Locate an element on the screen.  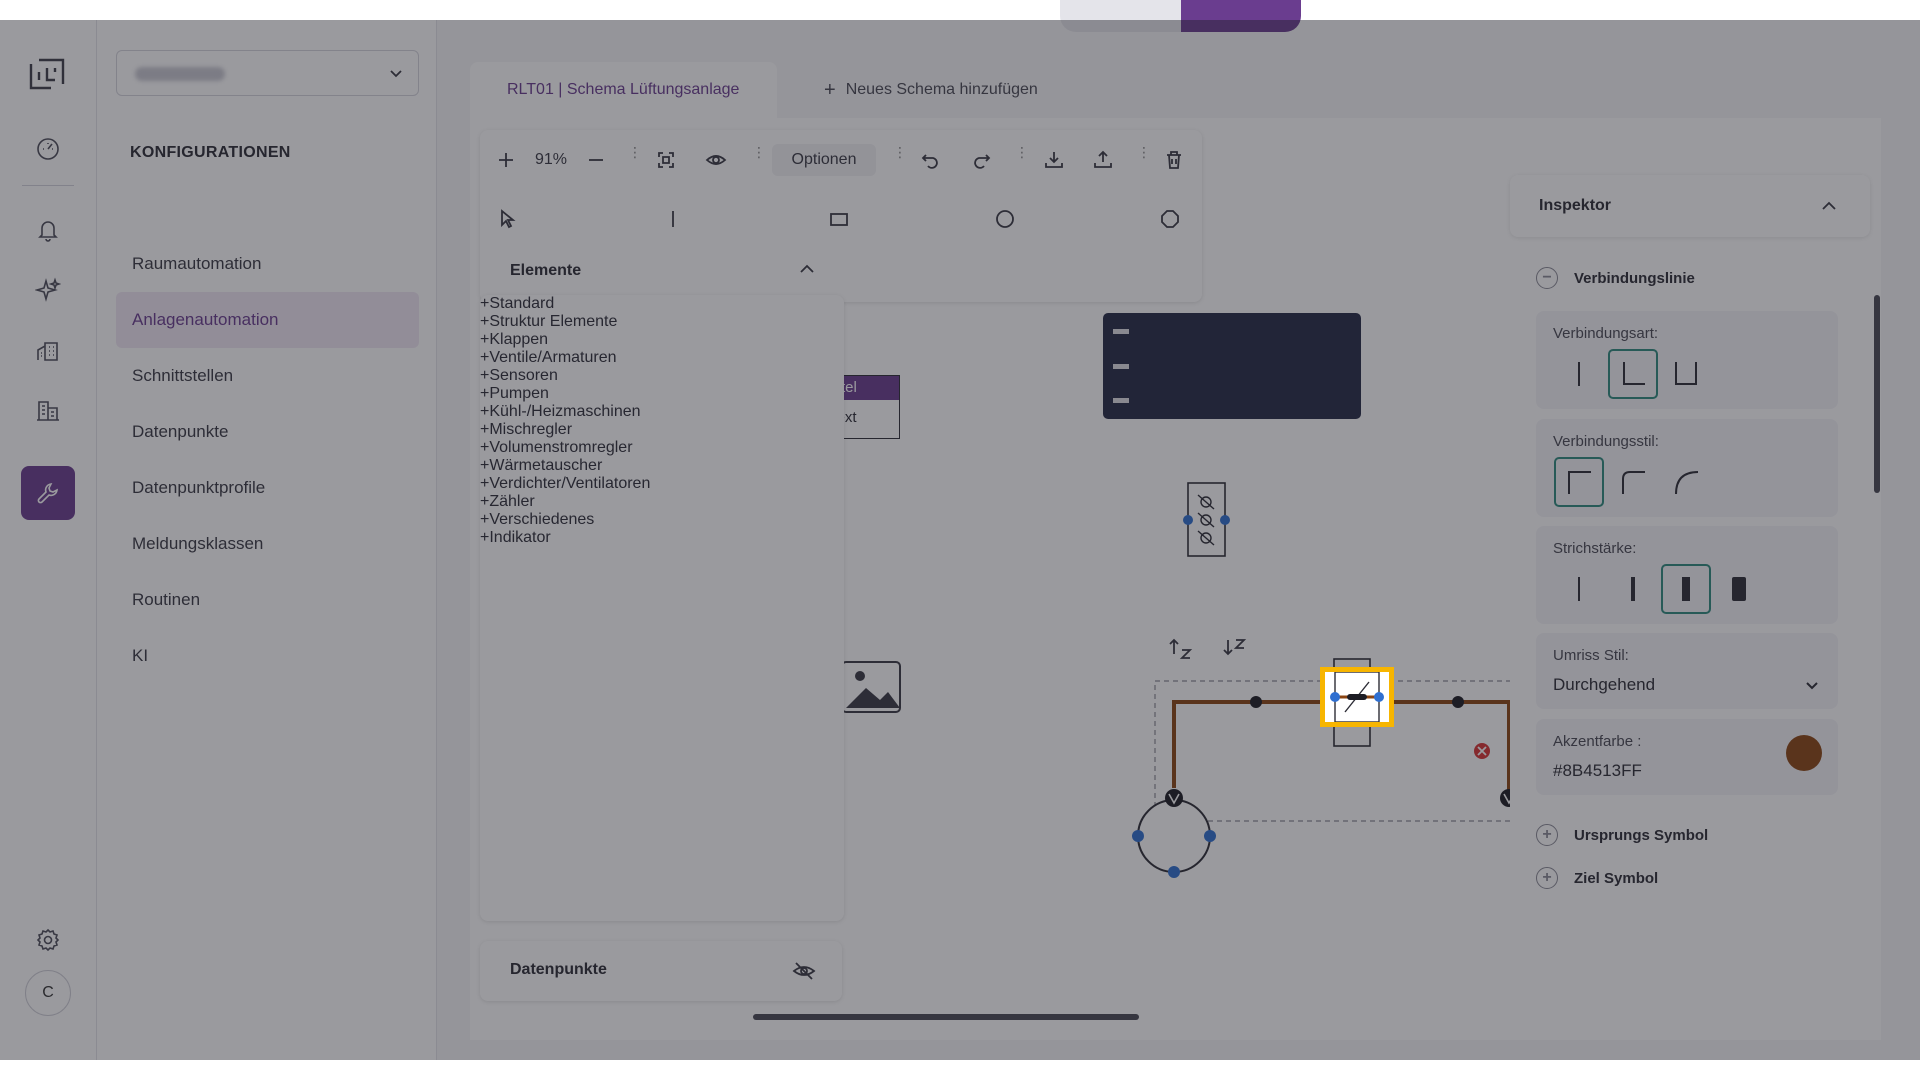
accent-color-section: Akzentfarbe : #8B4513FF is located at coordinates (1687, 757).